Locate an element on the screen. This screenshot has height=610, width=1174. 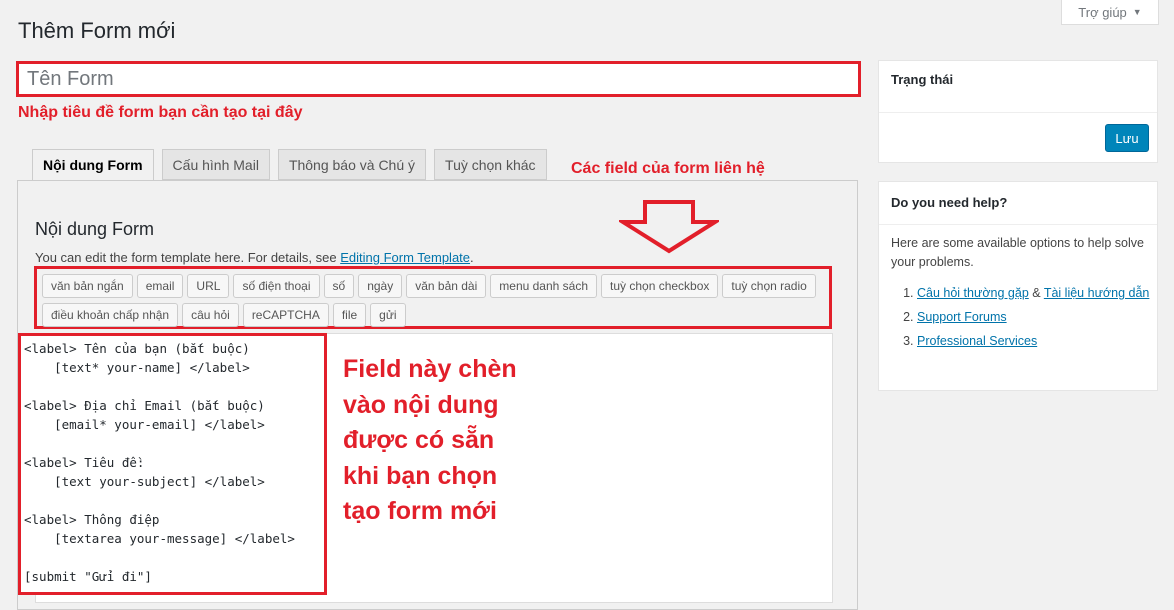
list-item: Professional Services is located at coordinates (1034, 341).